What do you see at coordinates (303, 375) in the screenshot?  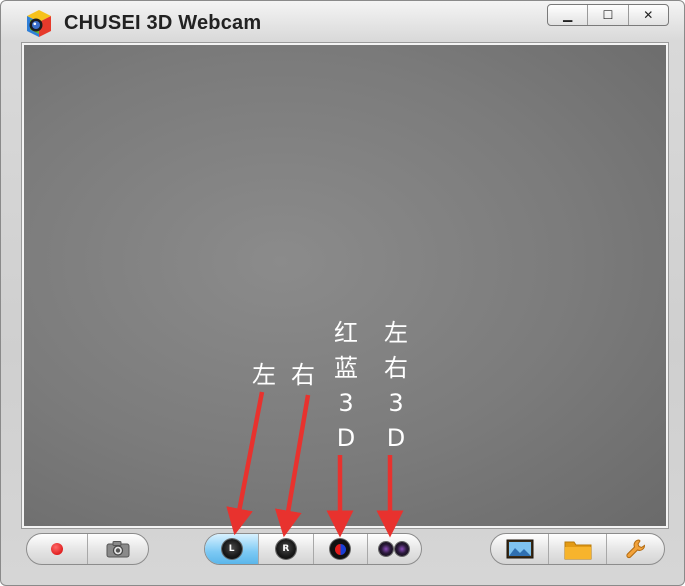 I see `annotation-right: 右` at bounding box center [303, 375].